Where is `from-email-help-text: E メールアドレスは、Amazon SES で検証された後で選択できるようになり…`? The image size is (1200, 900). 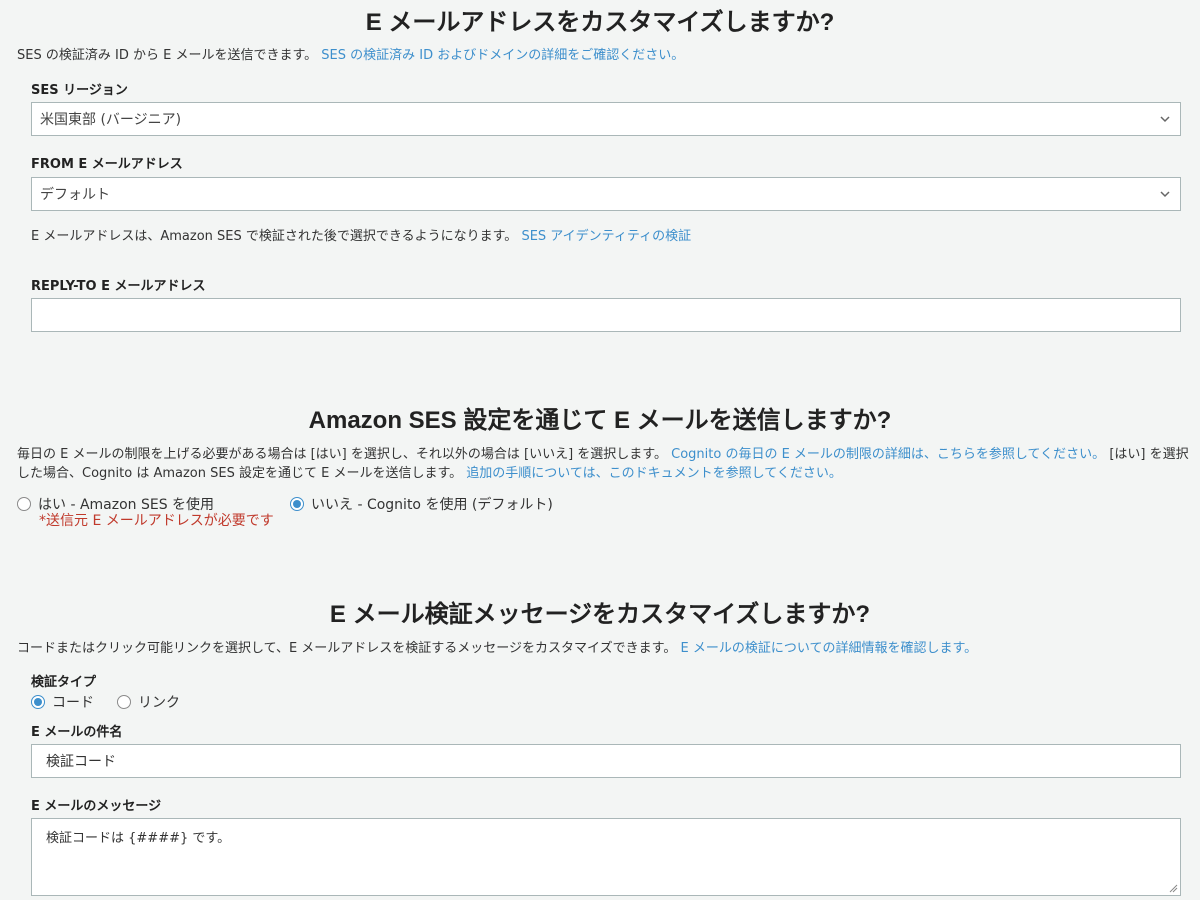 from-email-help-text: E メールアドレスは、Amazon SES で検証された後で選択できるようになり… is located at coordinates (274, 236).